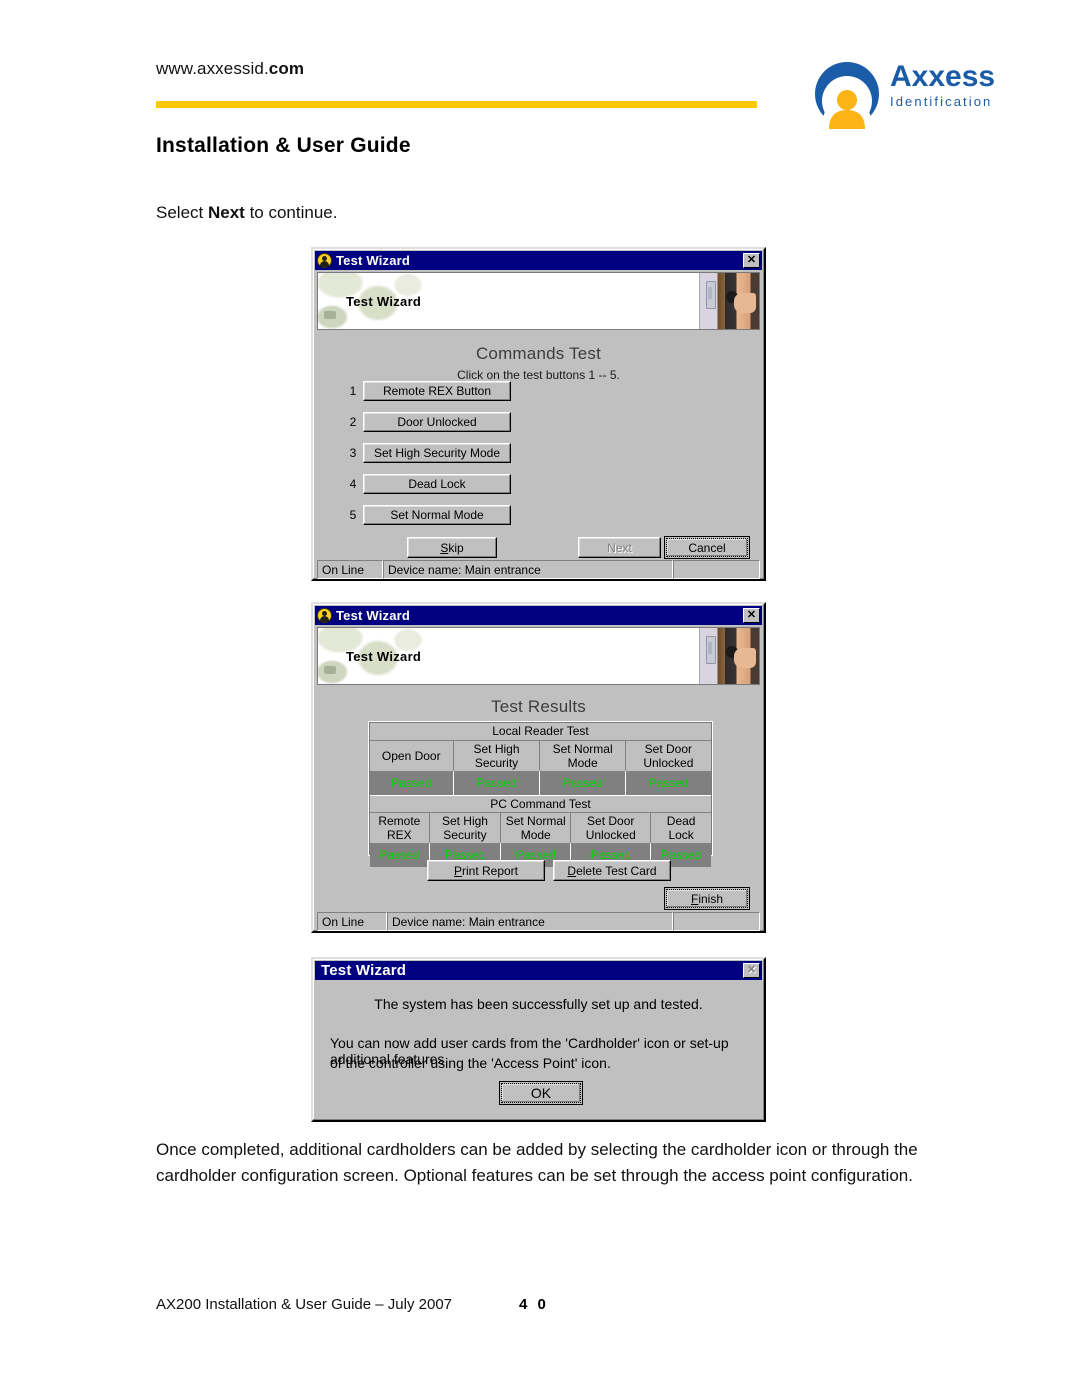 This screenshot has width=1080, height=1397. Describe the element at coordinates (286, 68) in the screenshot. I see `site-url-bold: com` at that location.